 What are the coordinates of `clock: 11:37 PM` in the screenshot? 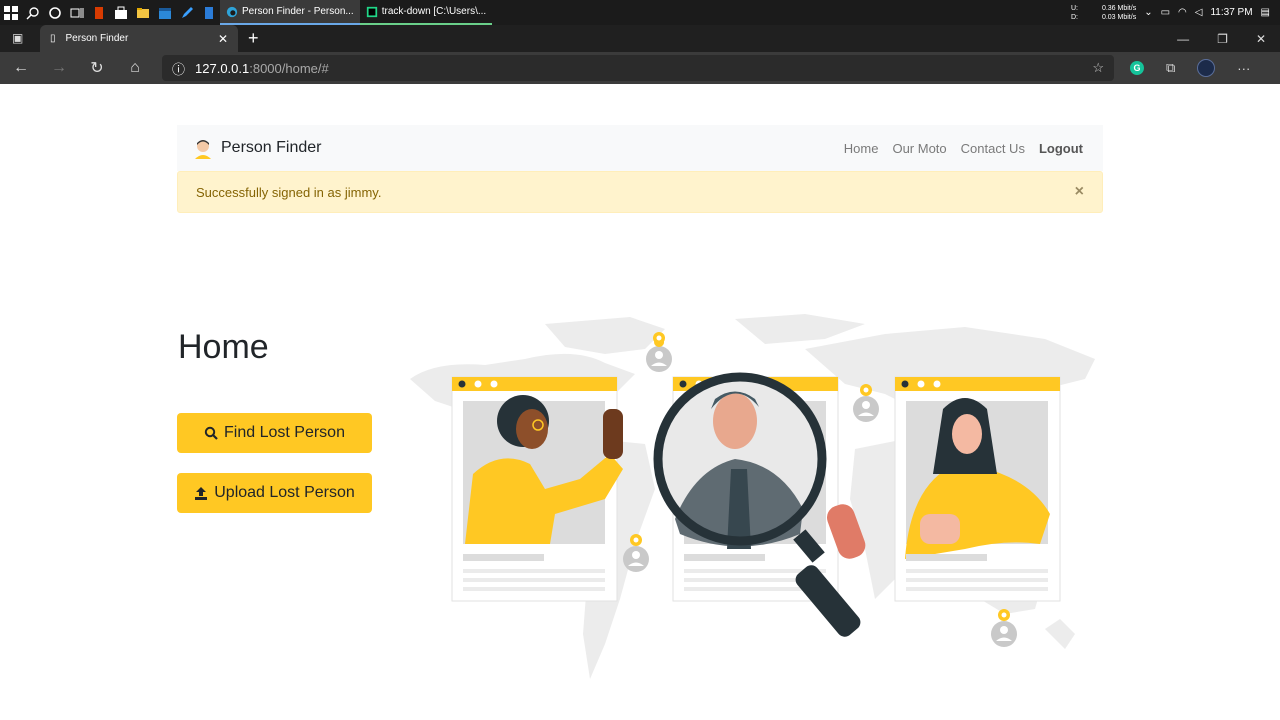 It's located at (1231, 12).